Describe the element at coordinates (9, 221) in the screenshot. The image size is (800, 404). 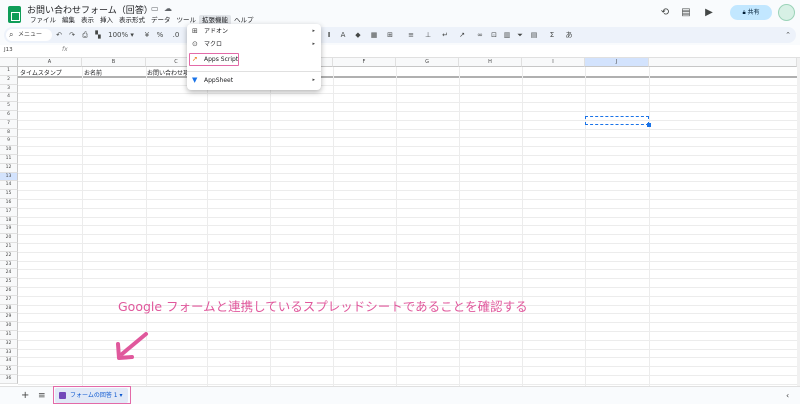
I see `row-header-18: 18` at that location.